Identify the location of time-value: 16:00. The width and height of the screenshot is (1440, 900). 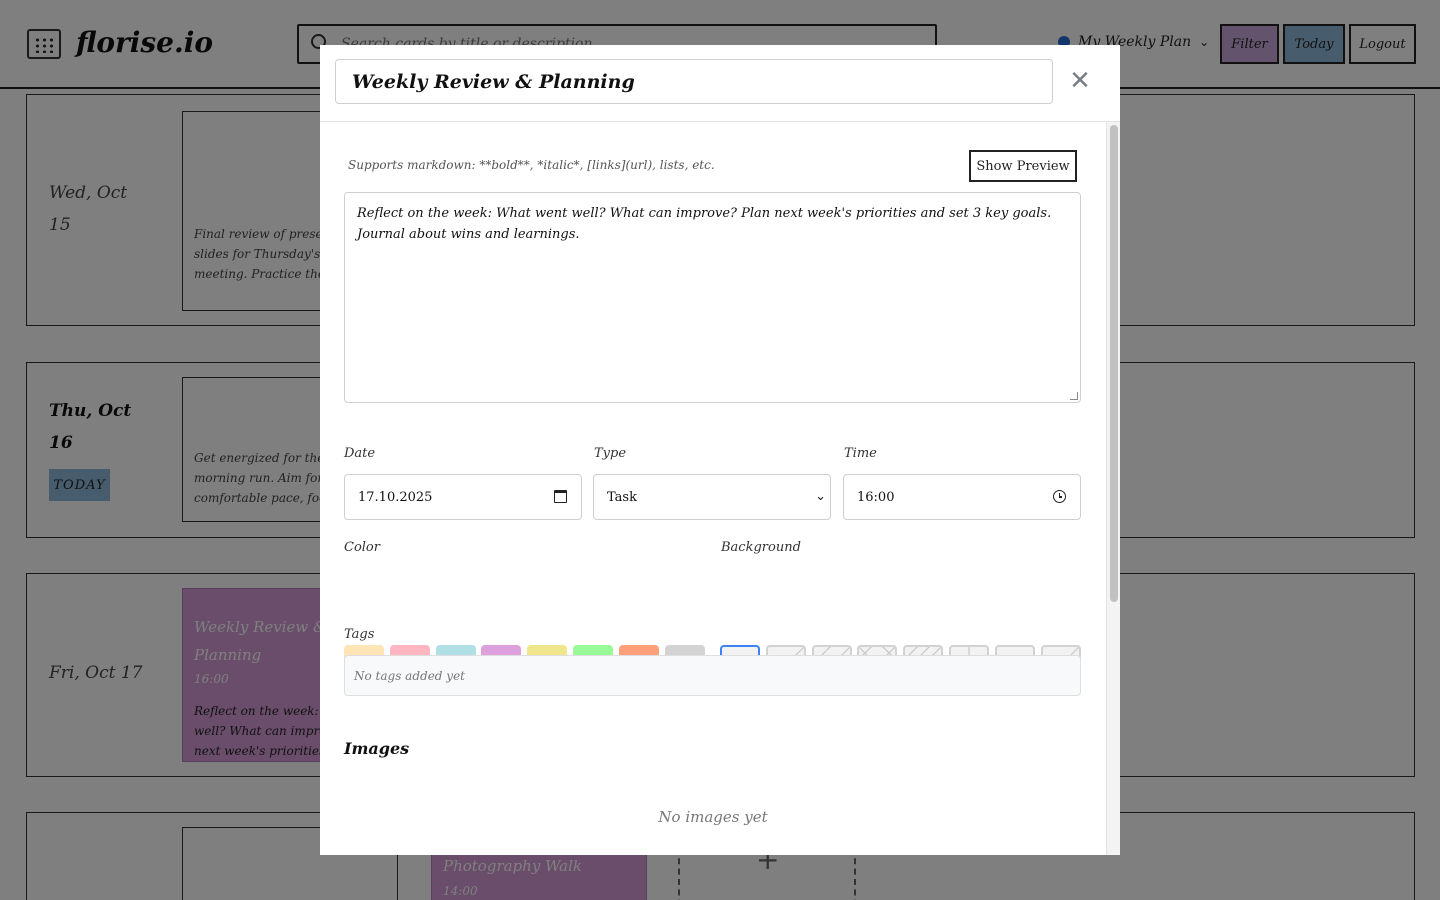
(876, 497).